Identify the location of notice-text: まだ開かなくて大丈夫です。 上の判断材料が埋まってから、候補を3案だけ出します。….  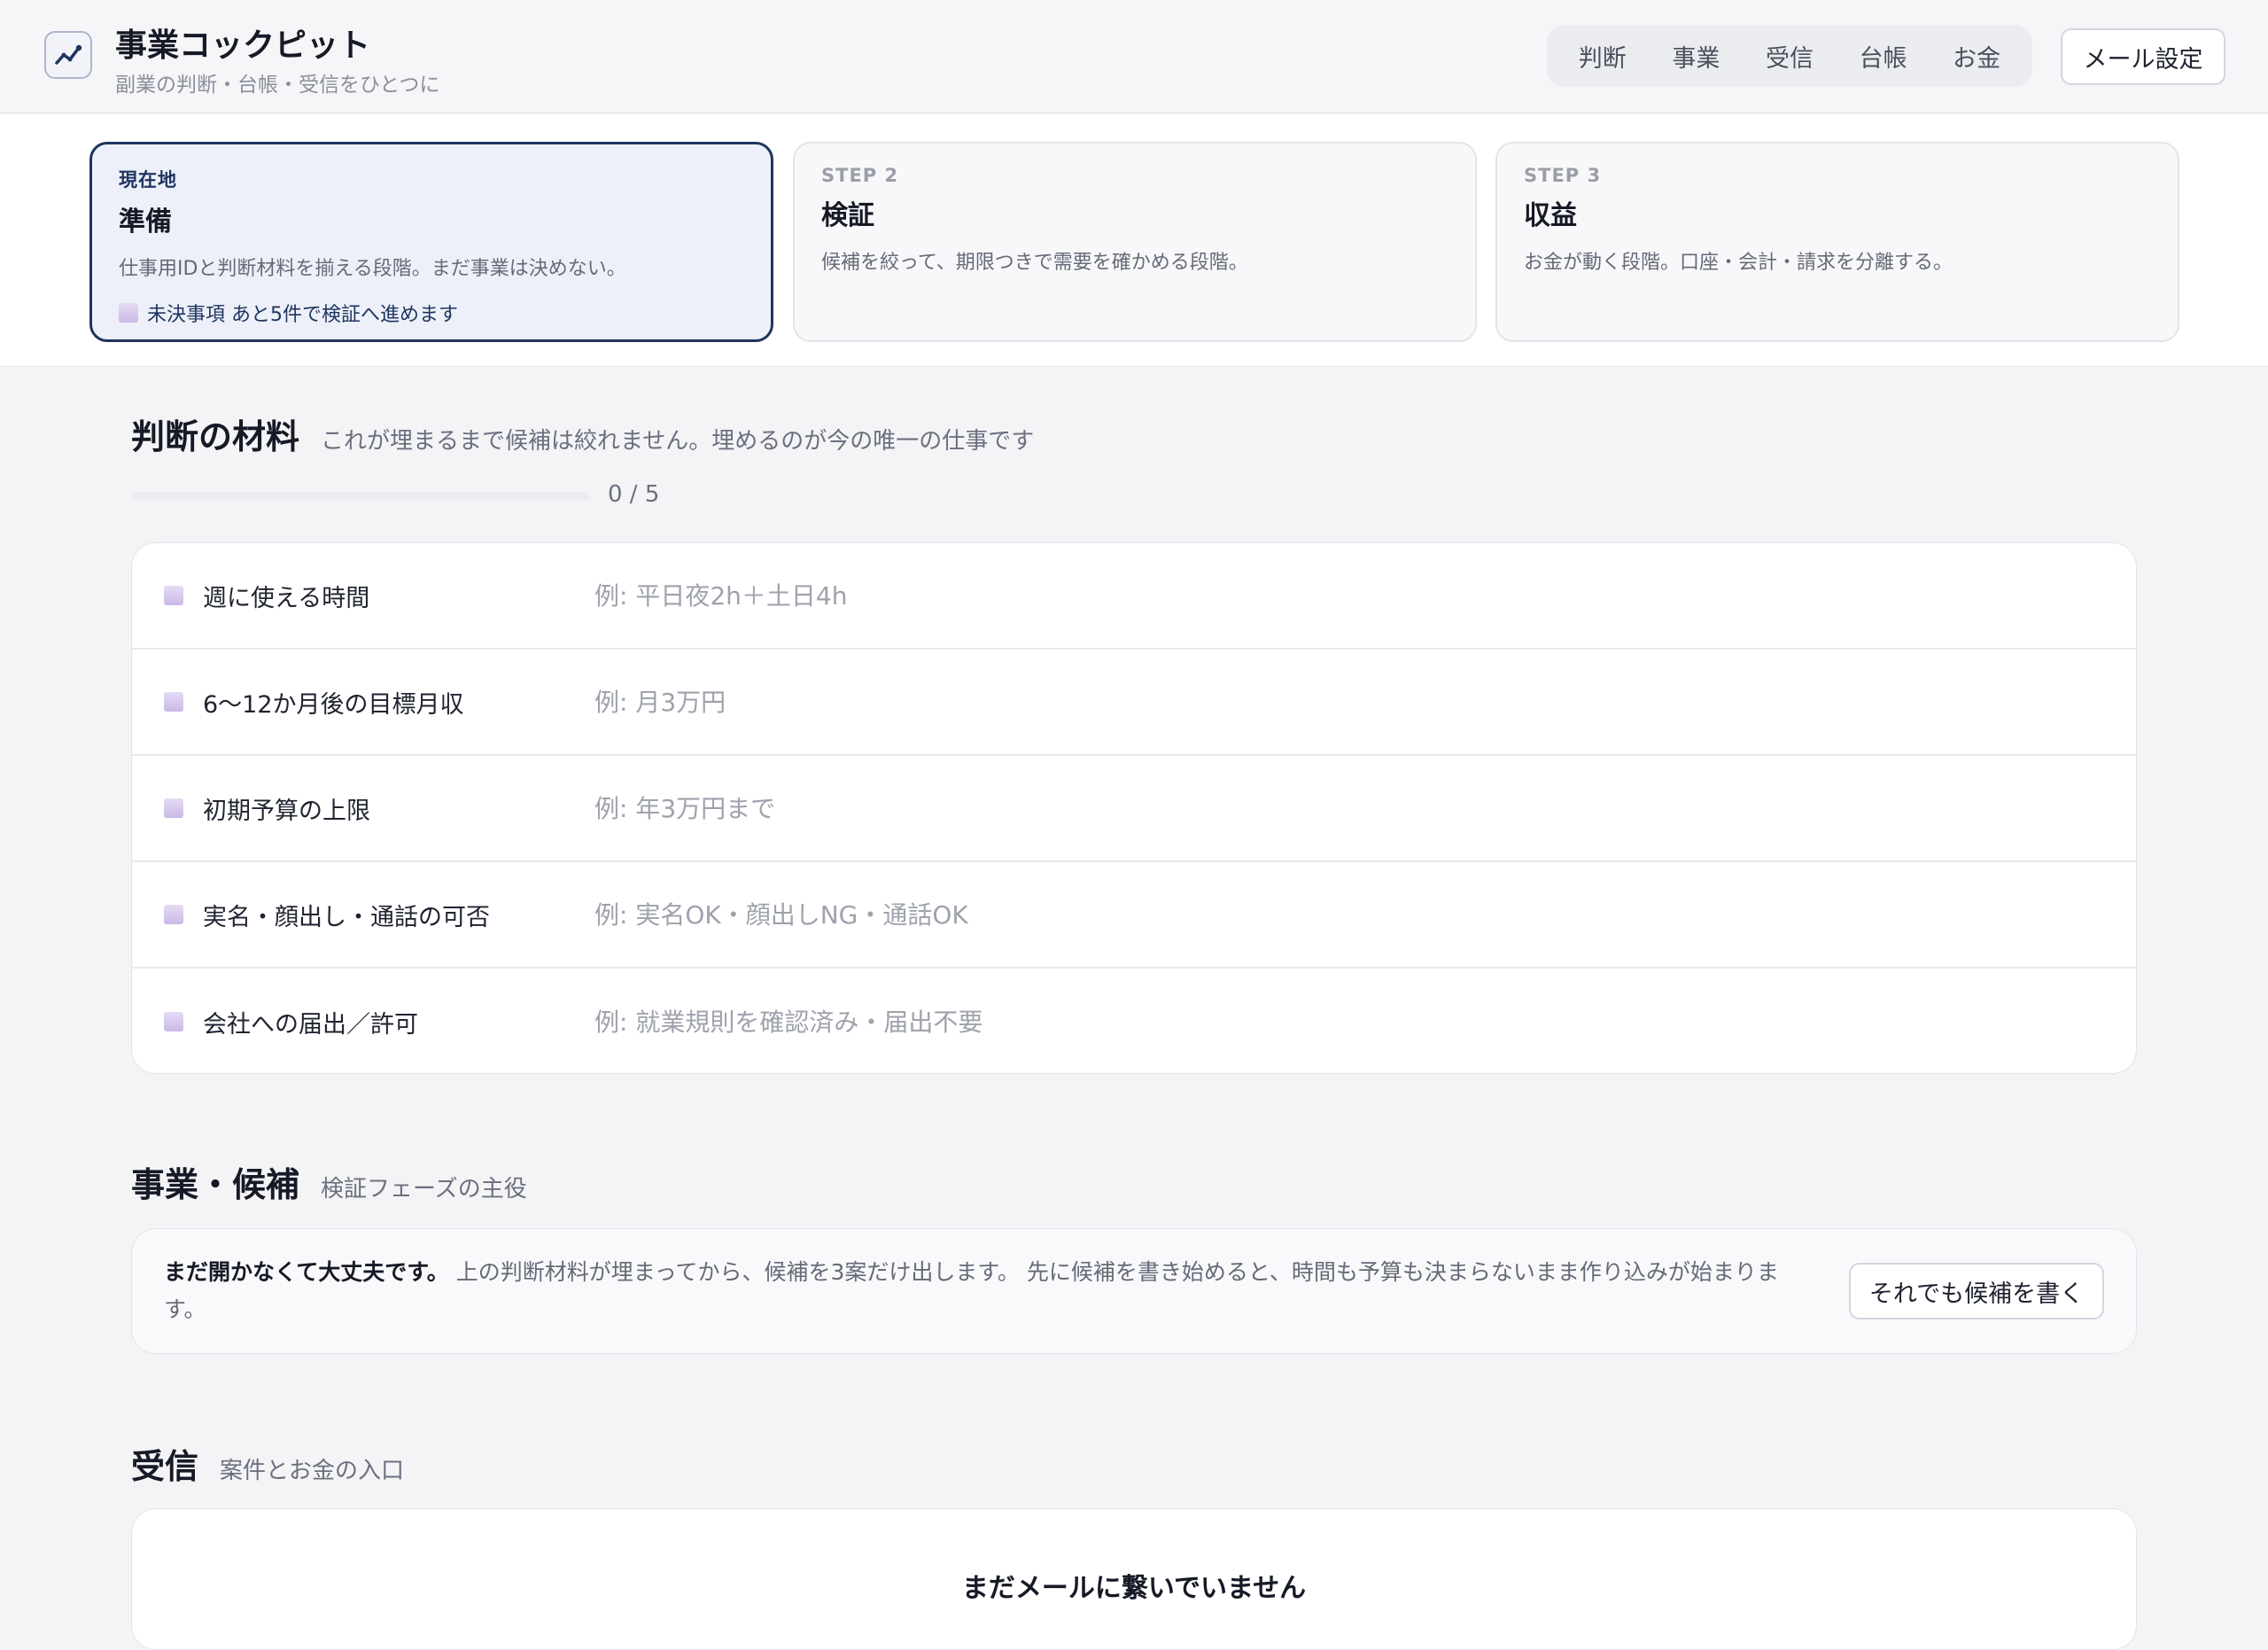
(974, 1291).